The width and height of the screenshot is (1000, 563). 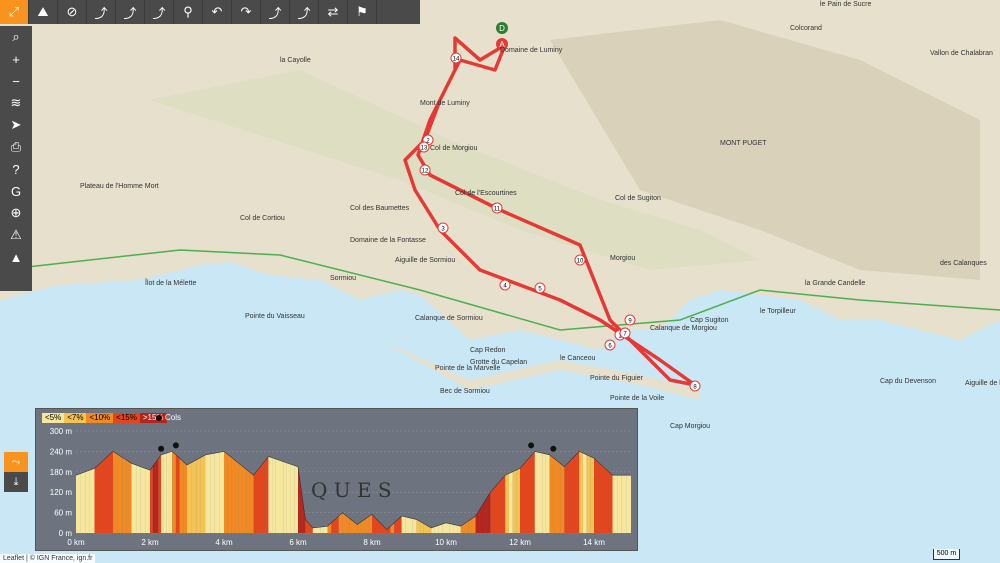 What do you see at coordinates (465, 391) in the screenshot?
I see `place-label: Bec de Sormiou` at bounding box center [465, 391].